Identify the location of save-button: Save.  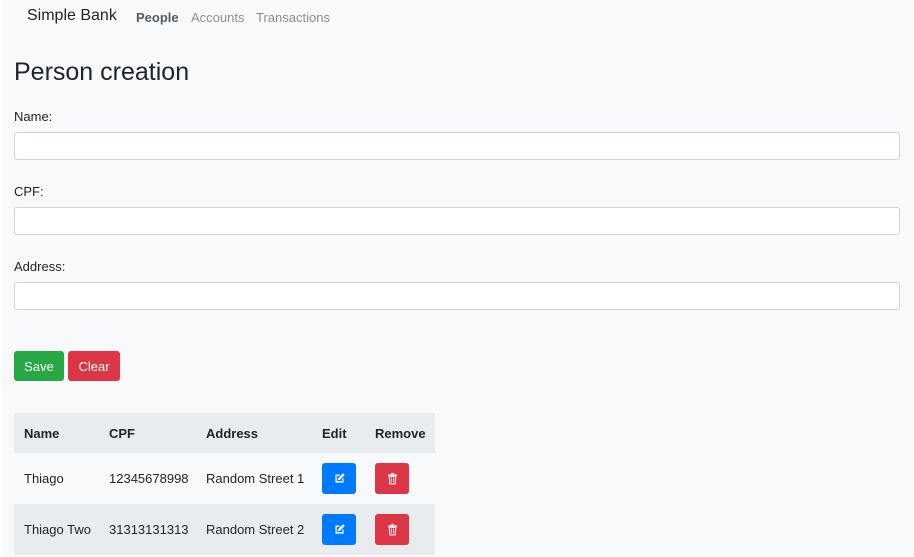
(39, 366).